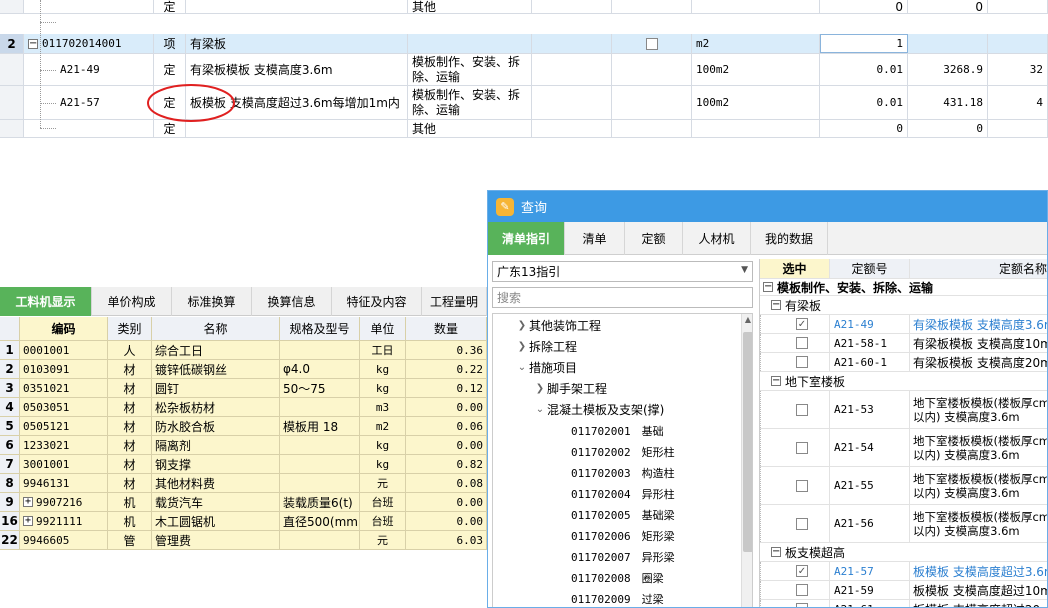  What do you see at coordinates (132, 301) in the screenshot?
I see `tab-unit-price: 单价构成` at bounding box center [132, 301].